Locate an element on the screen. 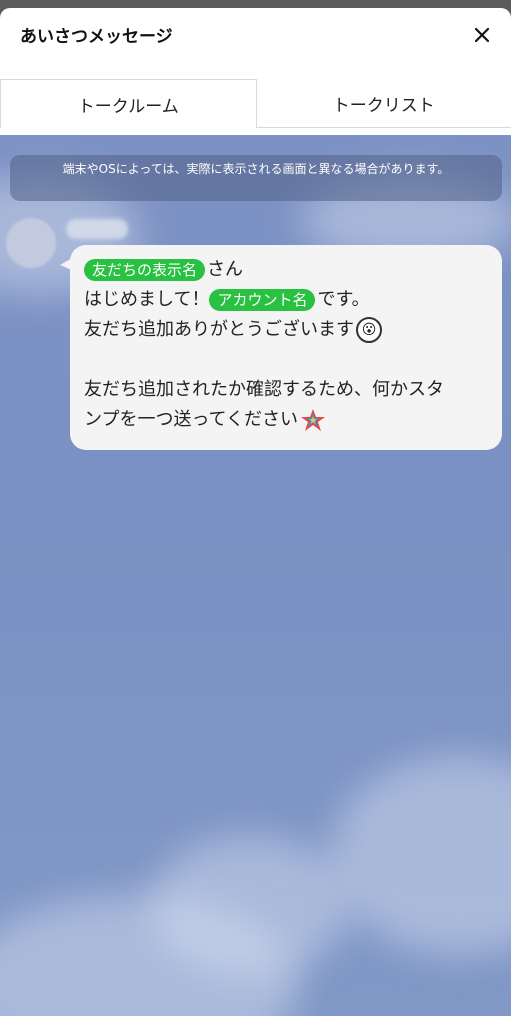 This screenshot has width=511, height=1024. account-name-tag: アカウント名 is located at coordinates (262, 300).